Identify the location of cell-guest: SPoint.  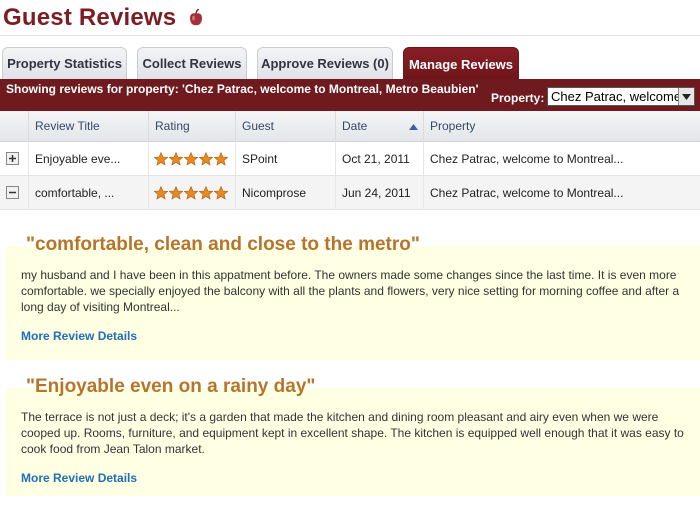
(285, 159).